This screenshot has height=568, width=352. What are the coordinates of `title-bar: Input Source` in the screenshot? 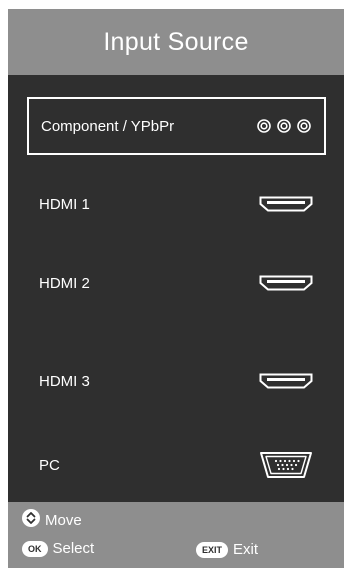 It's located at (176, 42).